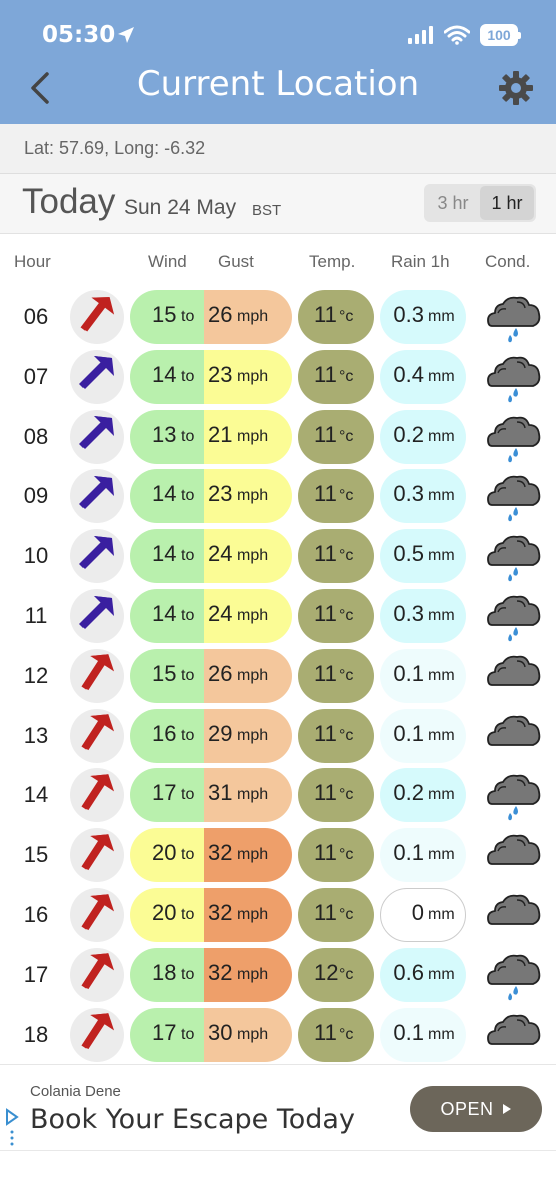 The image size is (556, 1200). What do you see at coordinates (420, 261) in the screenshot?
I see `col-header-rain: Rain 1h` at bounding box center [420, 261].